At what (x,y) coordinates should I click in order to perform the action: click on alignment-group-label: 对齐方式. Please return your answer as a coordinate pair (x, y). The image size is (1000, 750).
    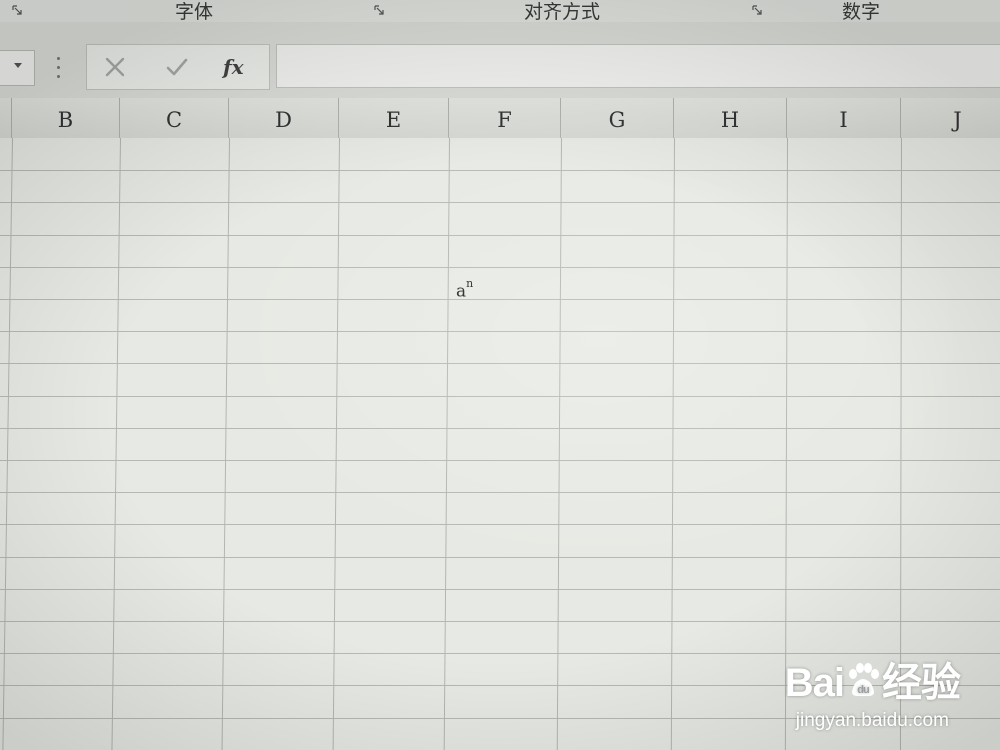
    Looking at the image, I should click on (562, 12).